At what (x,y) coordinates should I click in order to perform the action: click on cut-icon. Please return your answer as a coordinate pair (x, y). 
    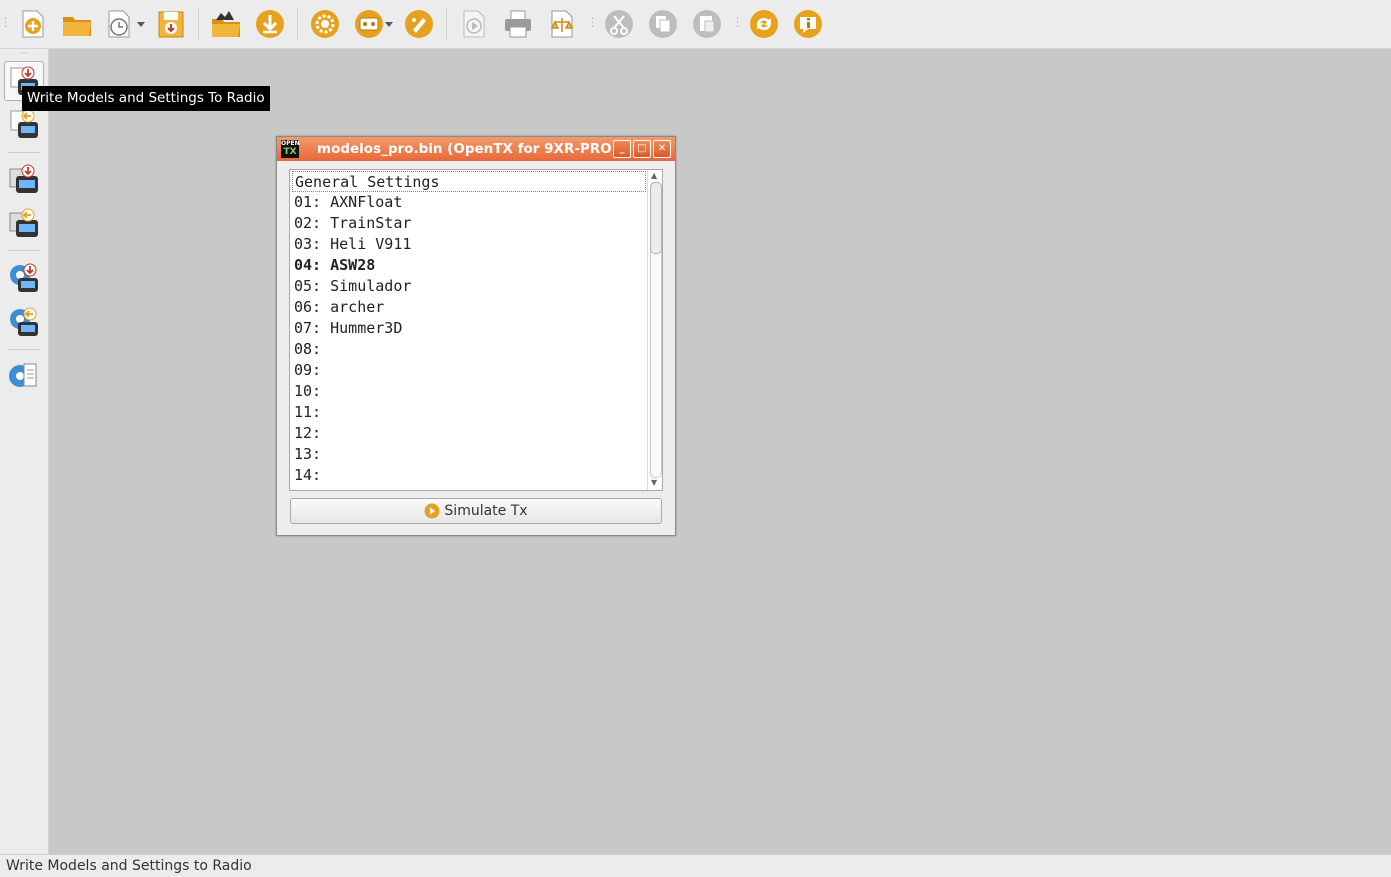
    Looking at the image, I should click on (619, 24).